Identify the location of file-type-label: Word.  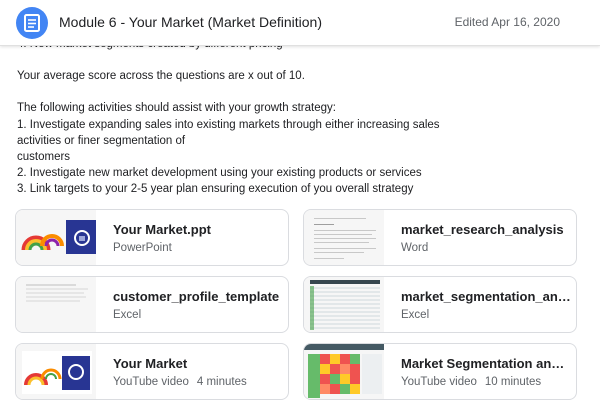
(415, 248).